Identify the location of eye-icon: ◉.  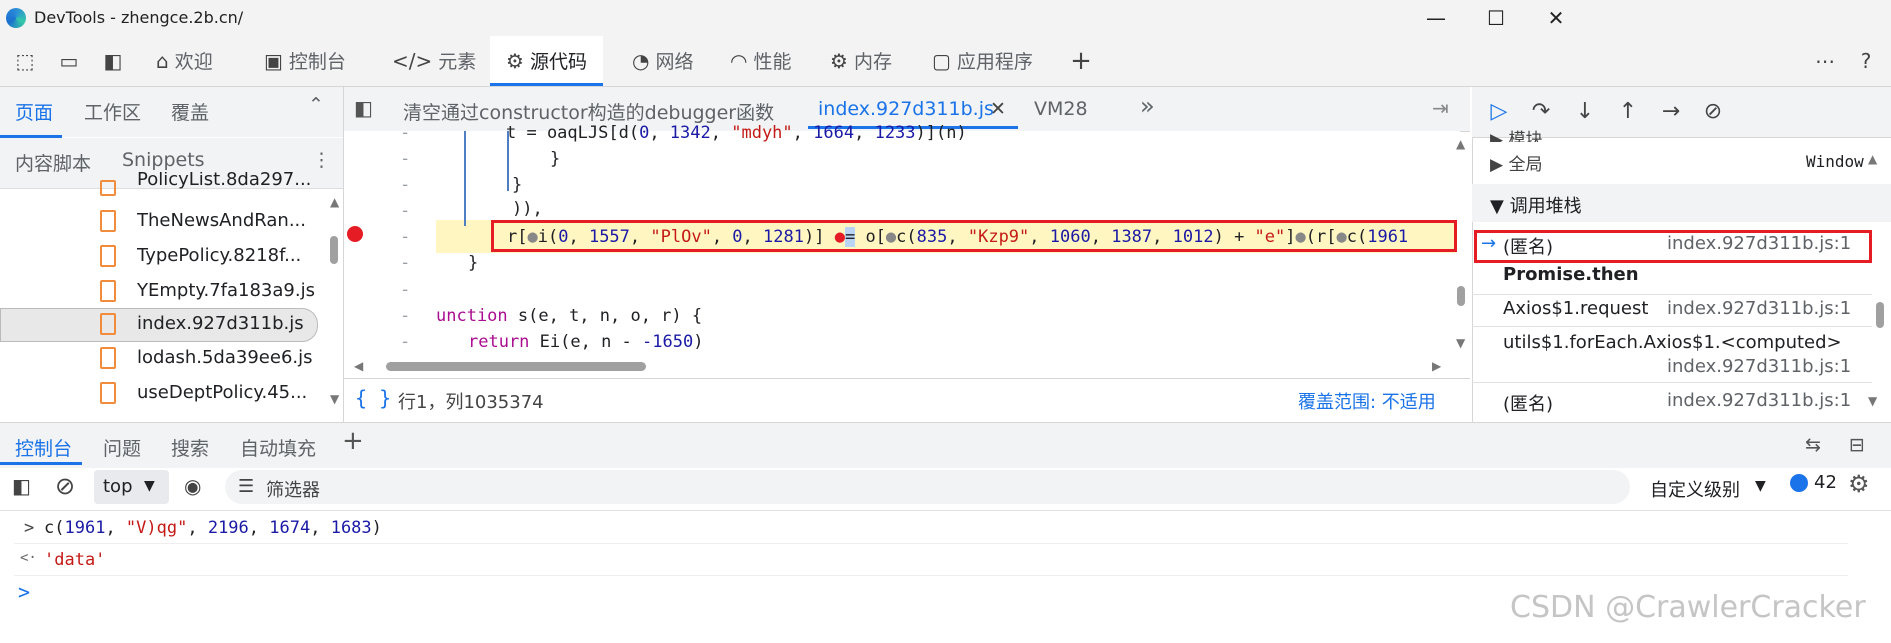
(192, 486).